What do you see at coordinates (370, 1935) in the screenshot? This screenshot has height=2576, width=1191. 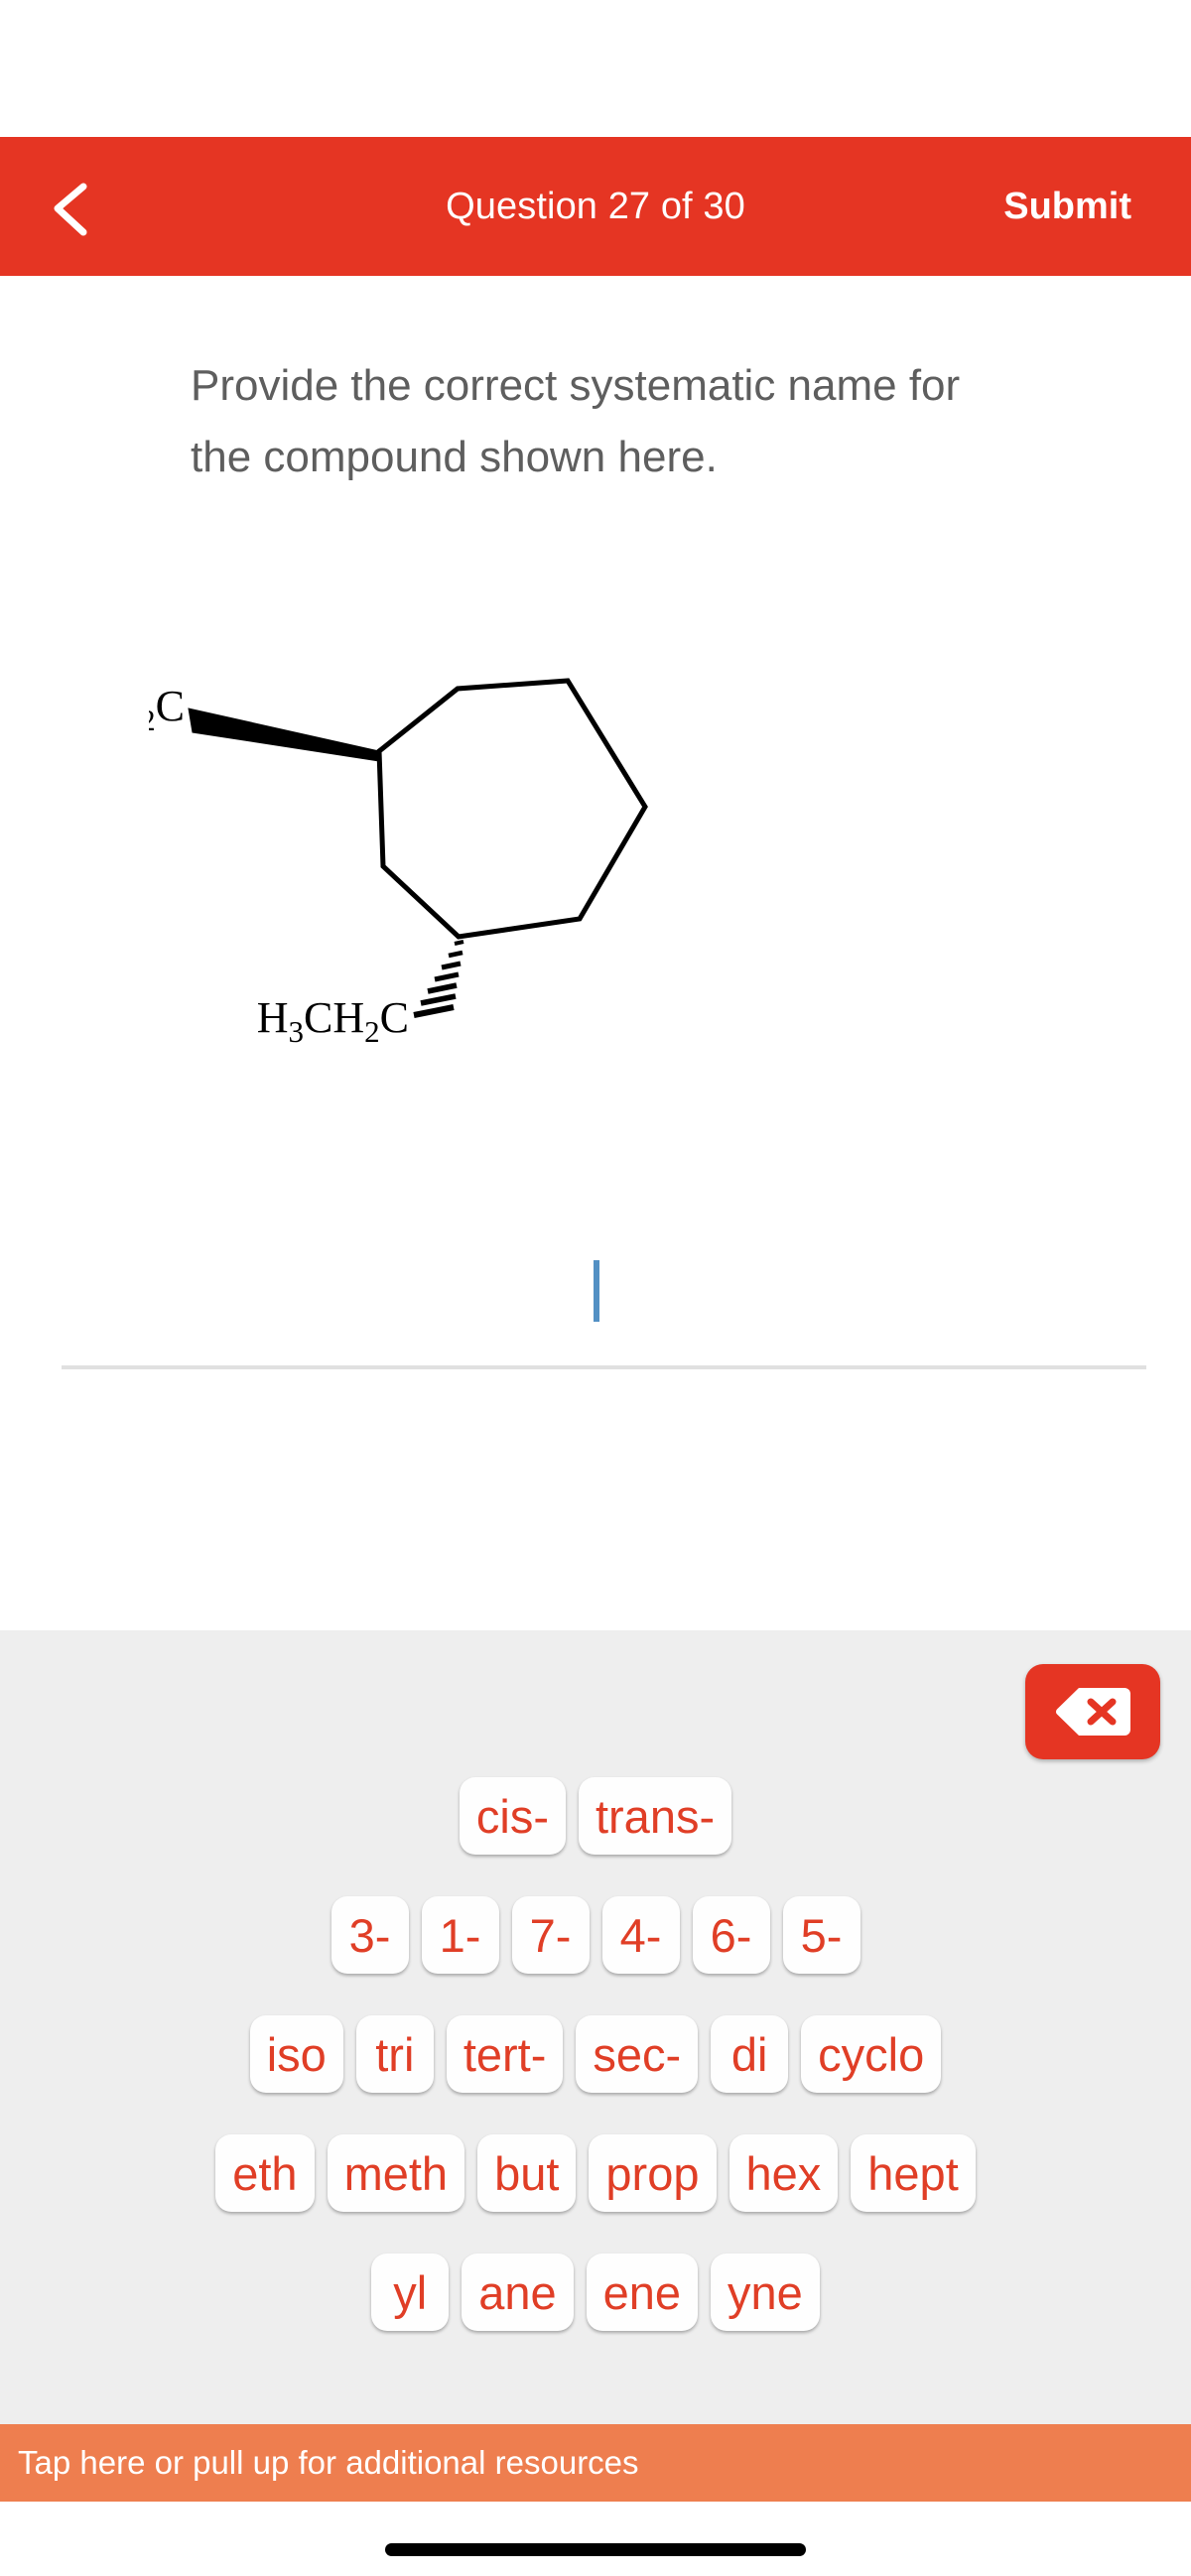 I see `key-3: 3-` at bounding box center [370, 1935].